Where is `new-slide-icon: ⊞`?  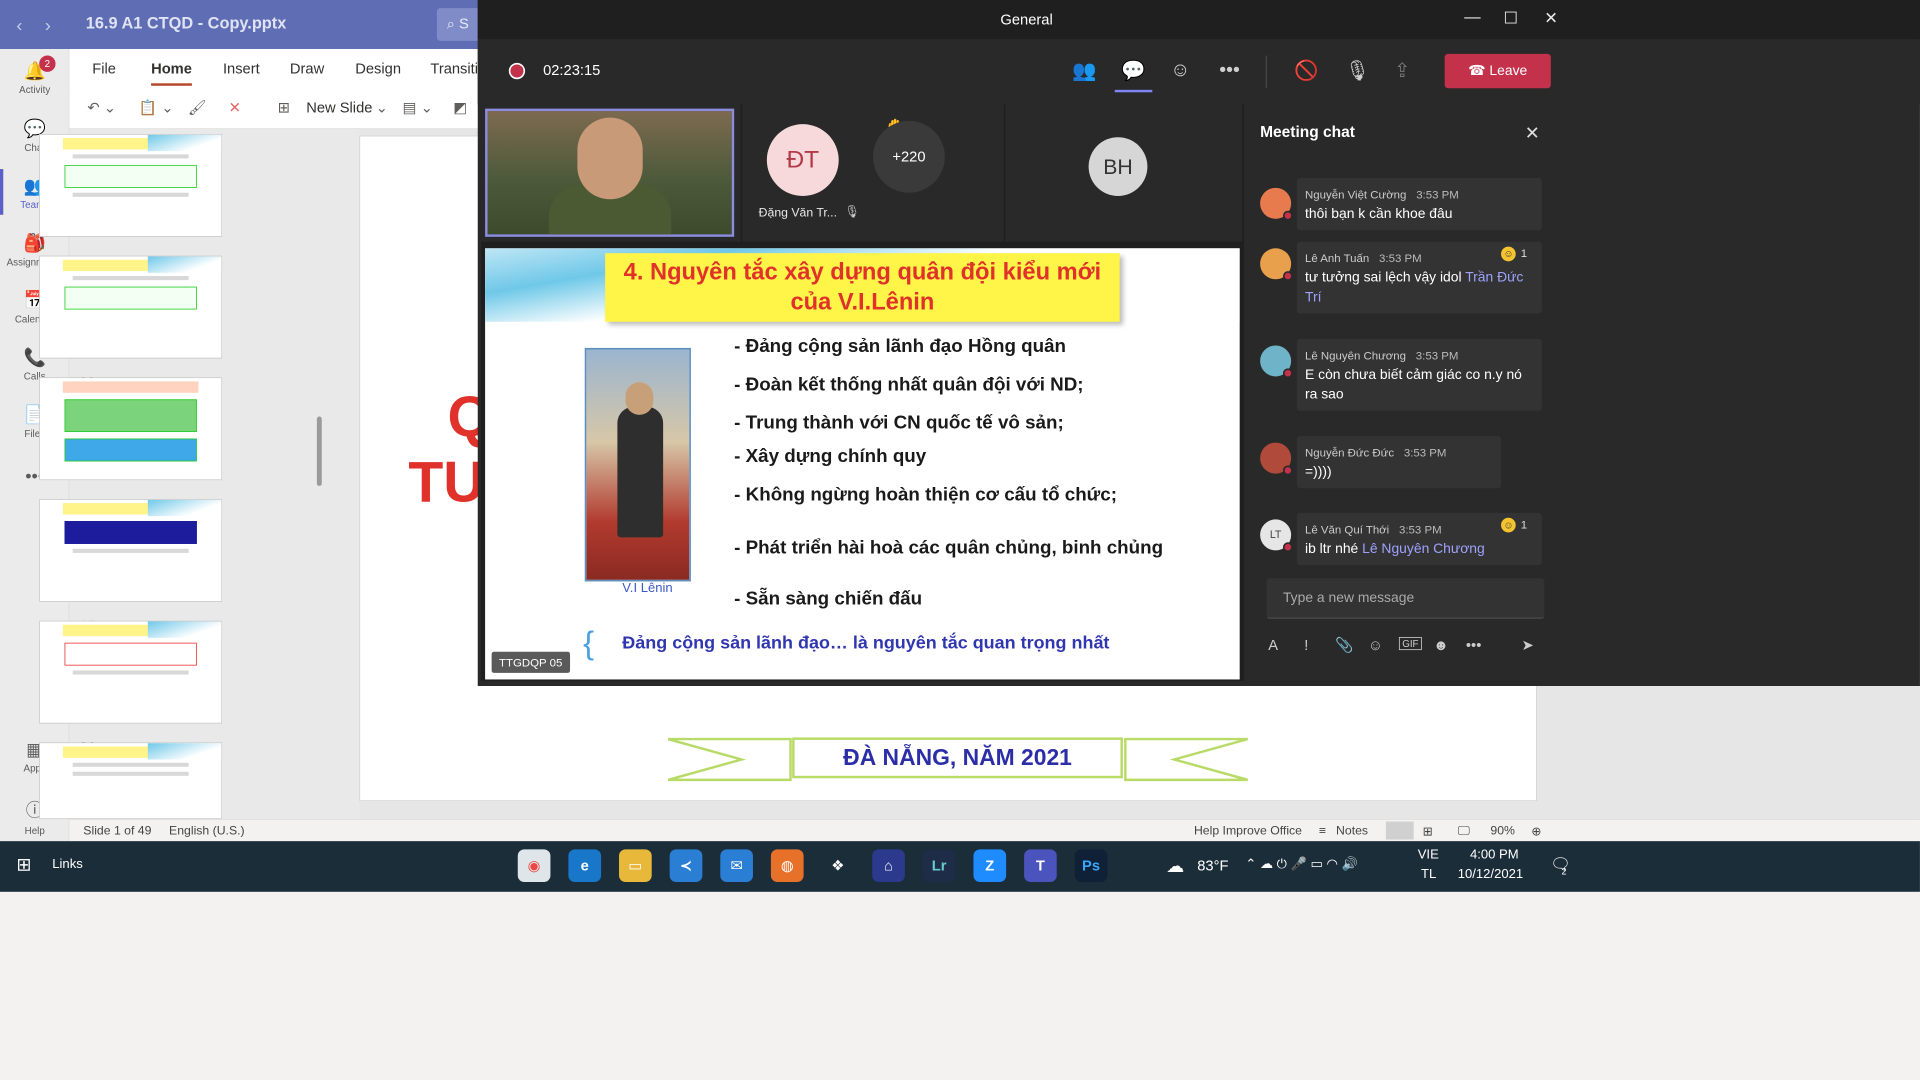 new-slide-icon: ⊞ is located at coordinates (284, 108).